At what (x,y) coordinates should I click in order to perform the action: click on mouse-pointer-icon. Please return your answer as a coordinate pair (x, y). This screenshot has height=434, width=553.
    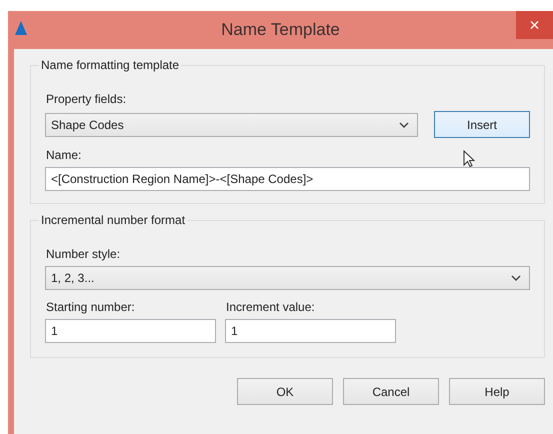
    Looking at the image, I should click on (469, 159).